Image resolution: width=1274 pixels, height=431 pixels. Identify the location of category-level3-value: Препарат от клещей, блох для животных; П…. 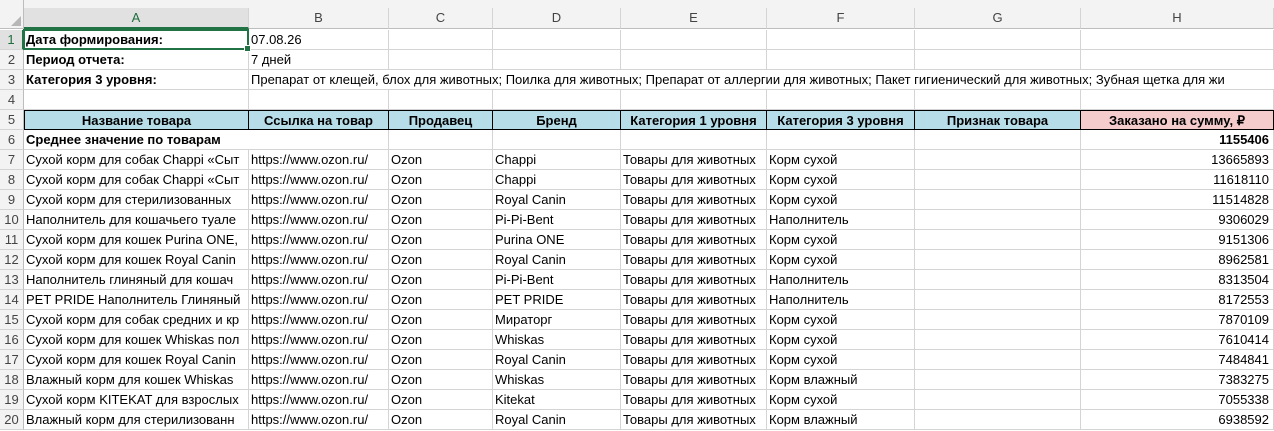
(761, 80).